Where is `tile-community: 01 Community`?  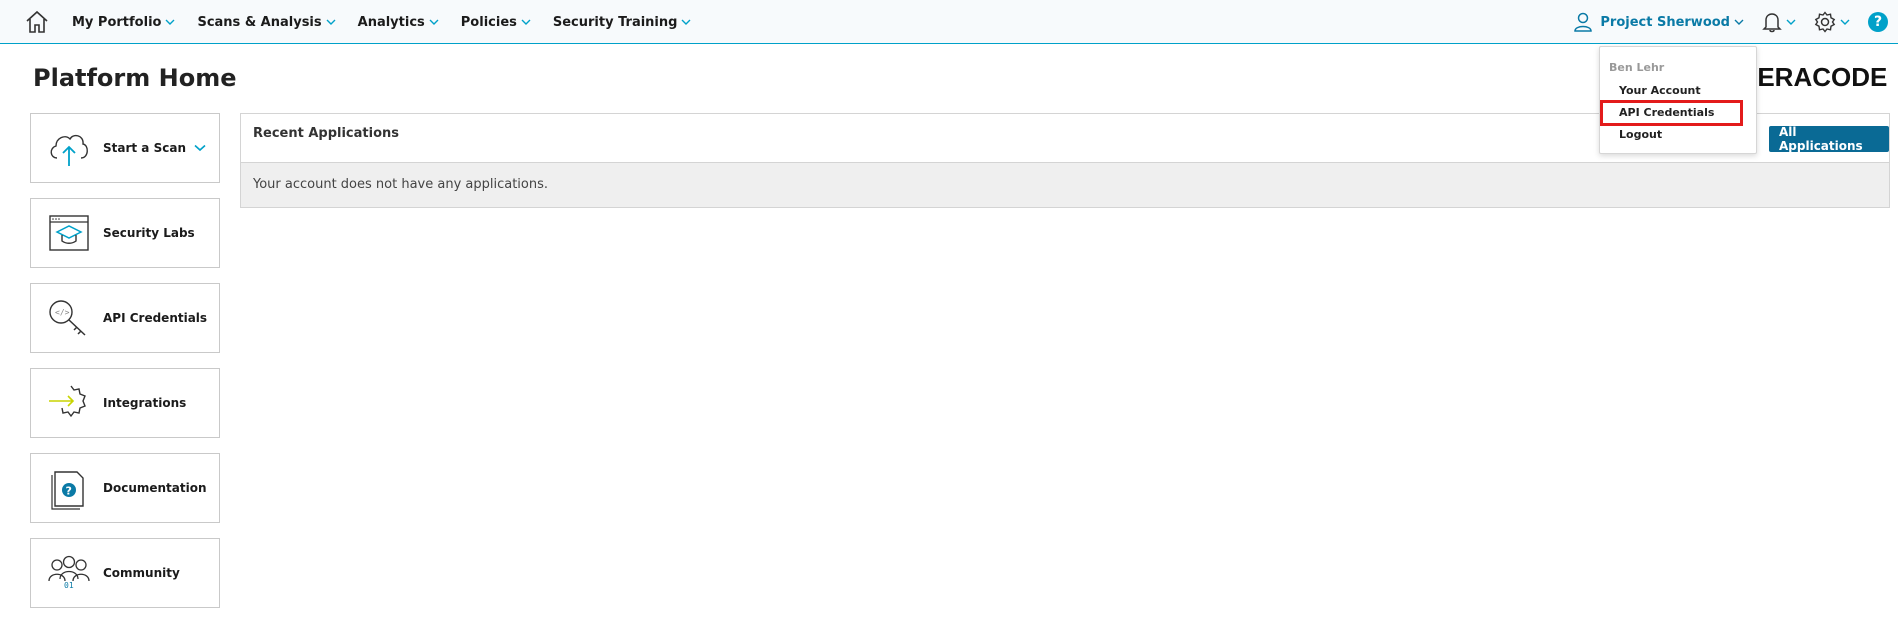 tile-community: 01 Community is located at coordinates (125, 573).